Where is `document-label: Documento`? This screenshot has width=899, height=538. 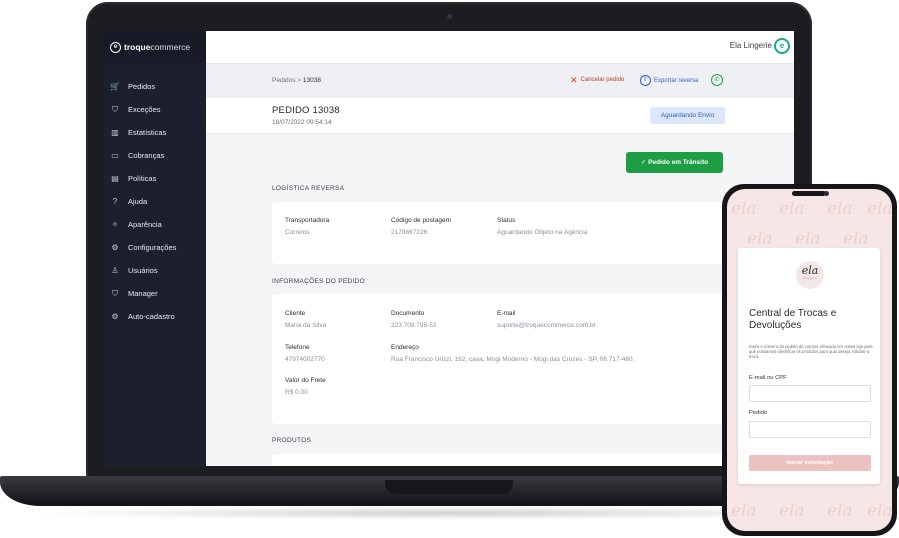 document-label: Documento is located at coordinates (408, 313).